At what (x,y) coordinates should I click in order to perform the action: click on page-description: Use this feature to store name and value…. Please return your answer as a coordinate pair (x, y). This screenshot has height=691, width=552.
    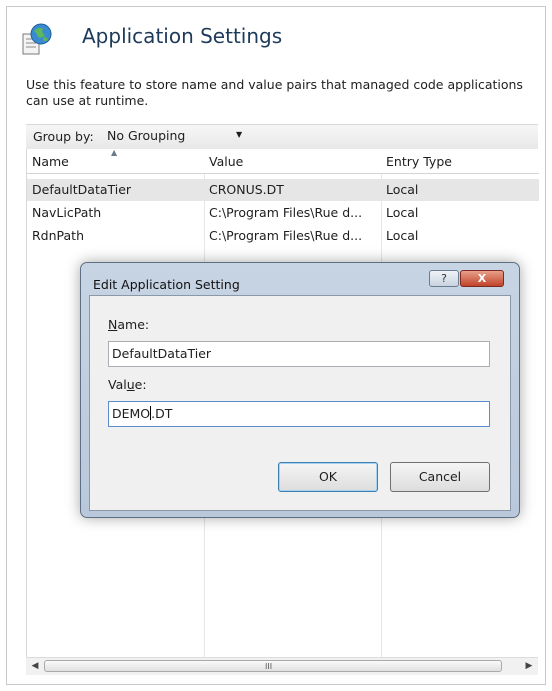
    Looking at the image, I should click on (274, 92).